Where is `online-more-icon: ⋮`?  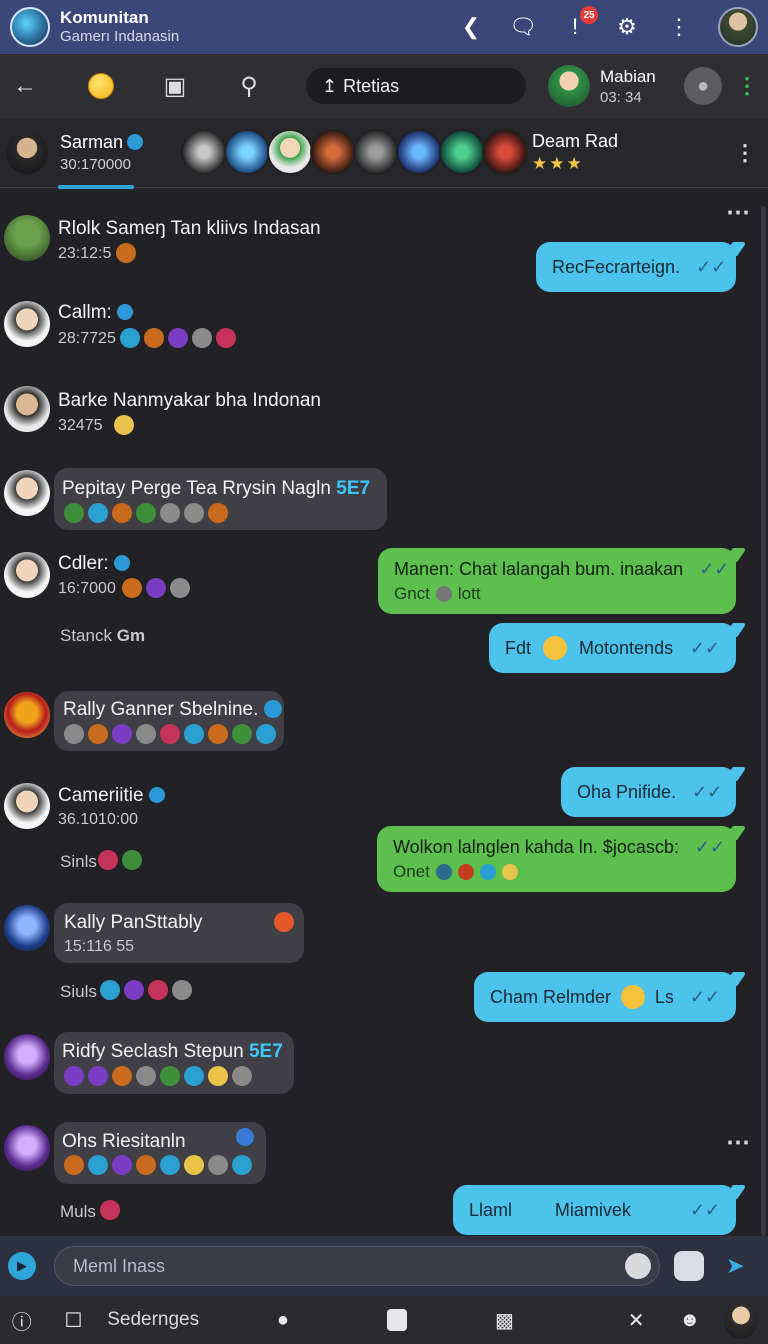 online-more-icon: ⋮ is located at coordinates (747, 86).